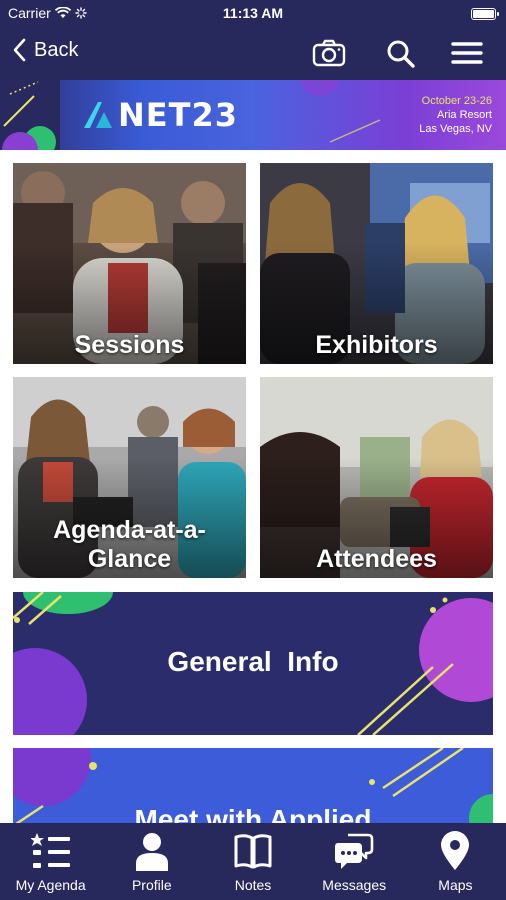 The height and width of the screenshot is (900, 506). Describe the element at coordinates (456, 101) in the screenshot. I see `event-dates: October 23-26` at that location.